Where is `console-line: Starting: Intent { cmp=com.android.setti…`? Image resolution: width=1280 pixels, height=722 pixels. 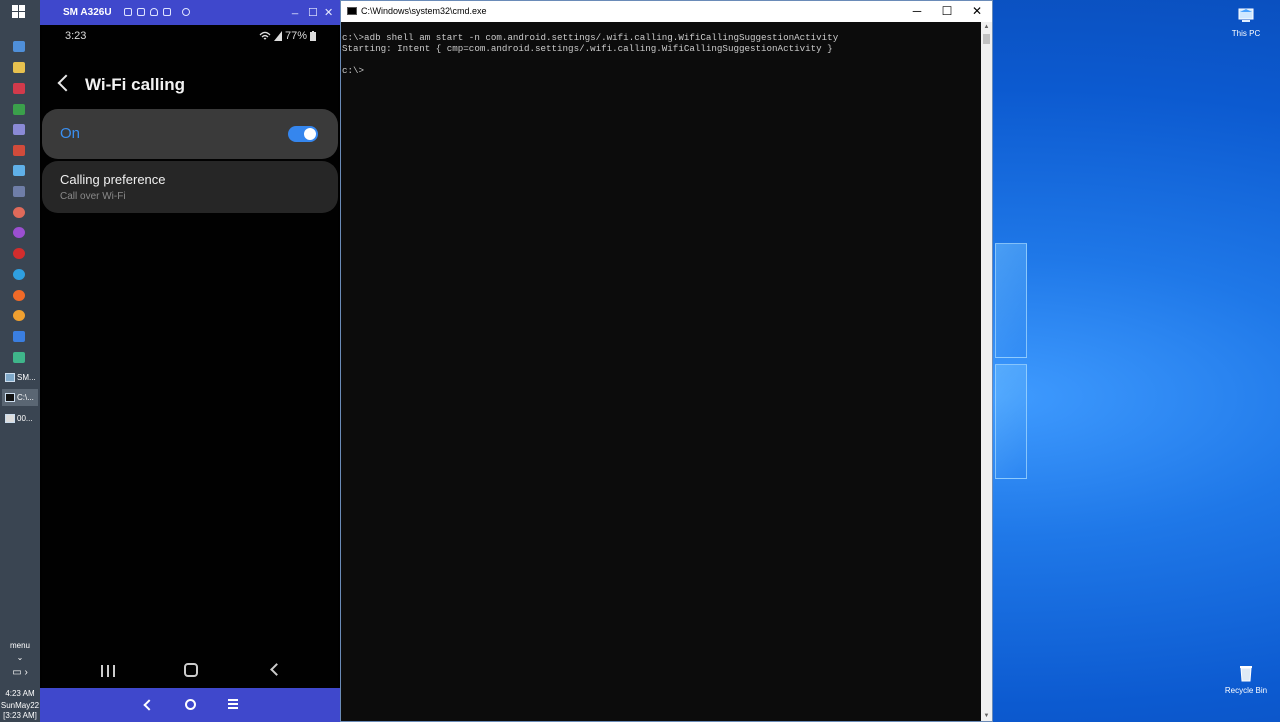
console-line: Starting: Intent { cmp=com.android.setti… is located at coordinates (587, 48).